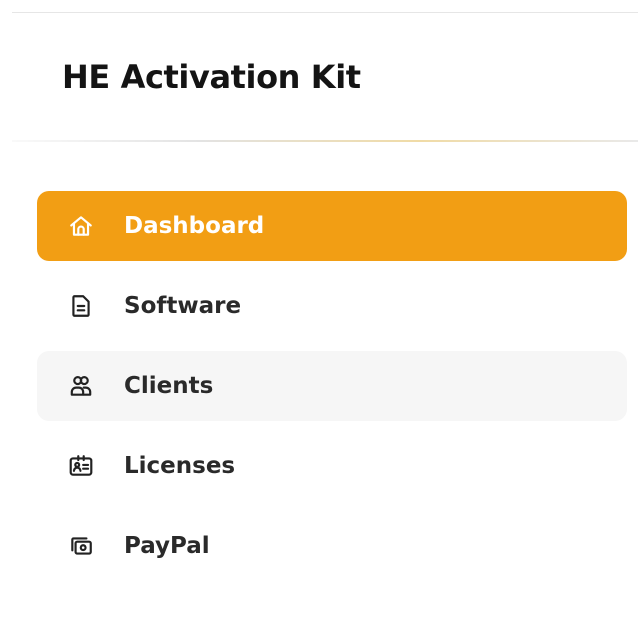 Image resolution: width=638 pixels, height=633 pixels. I want to click on id-card-icon, so click(81, 466).